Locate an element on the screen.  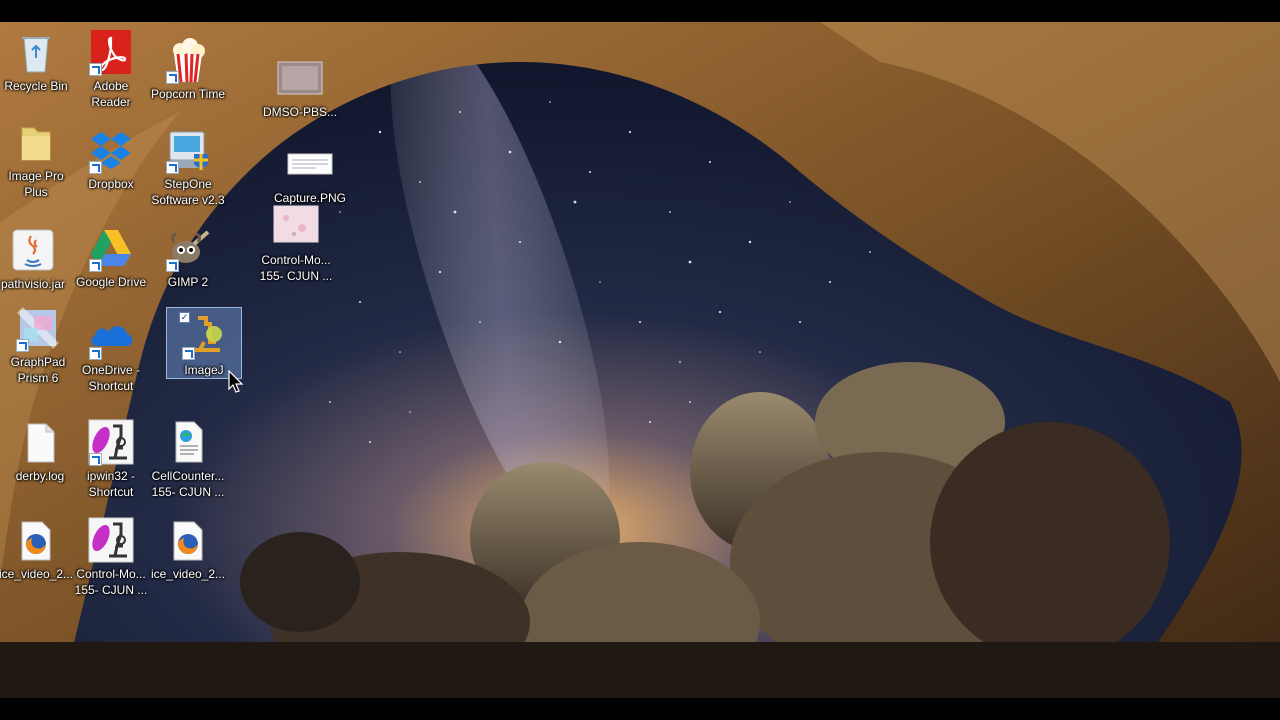
java-icon is located at coordinates (33, 250).